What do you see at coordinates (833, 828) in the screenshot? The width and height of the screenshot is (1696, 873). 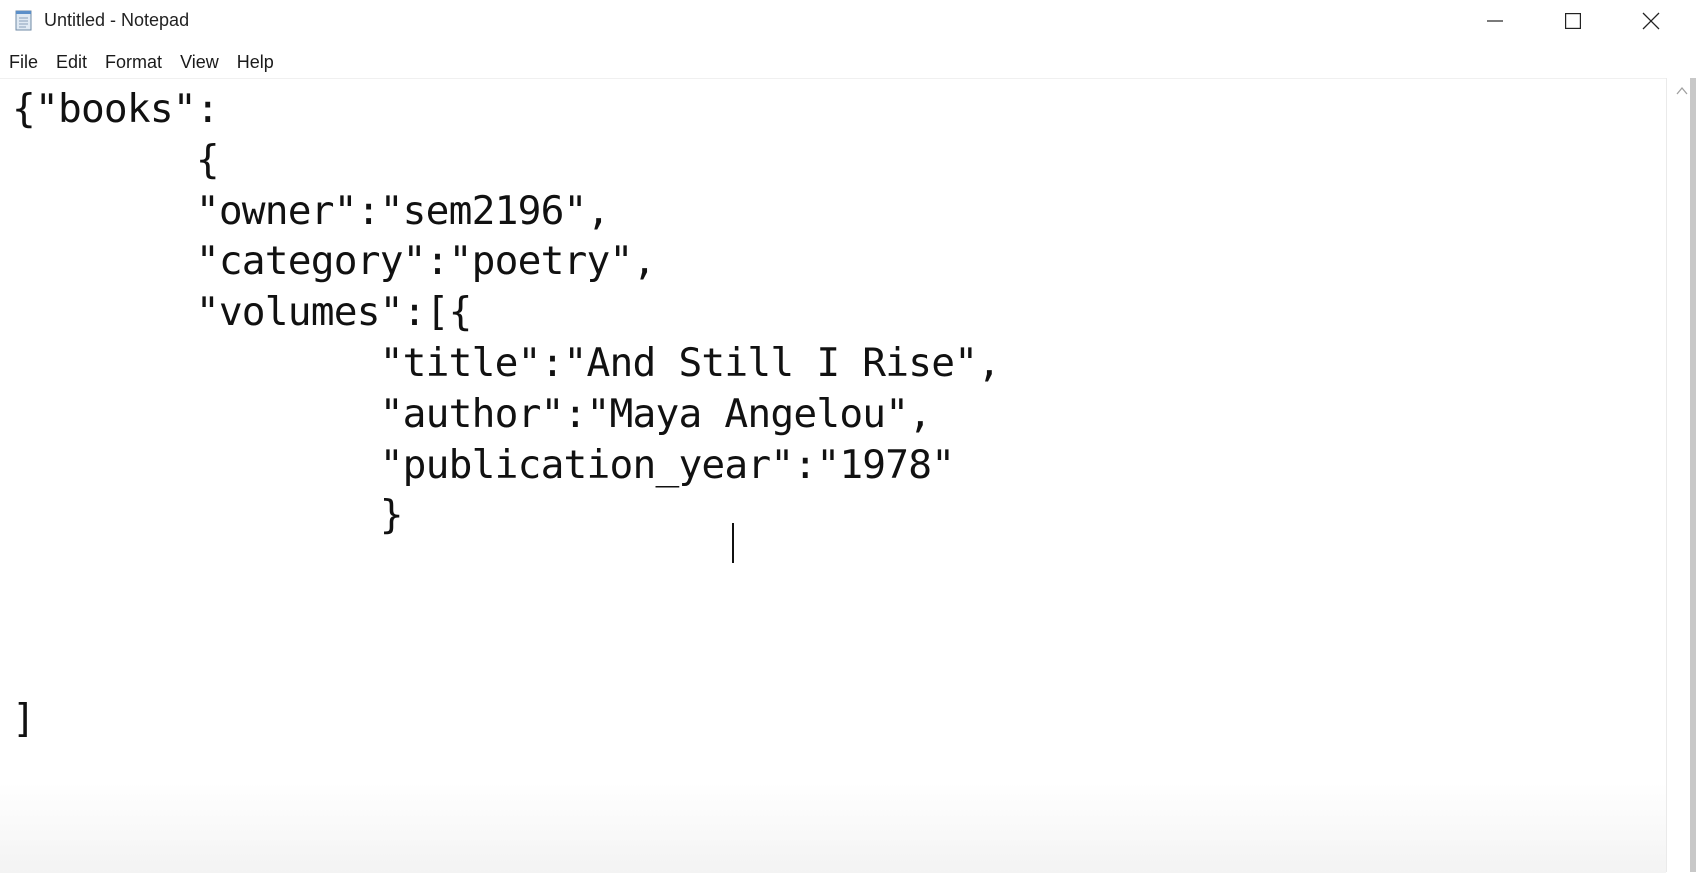 I see `editor-shade` at bounding box center [833, 828].